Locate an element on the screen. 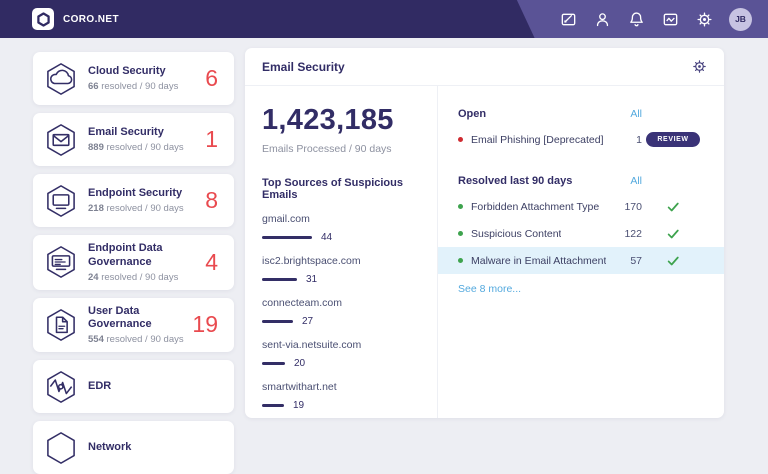  source-value: 19 is located at coordinates (299, 405).